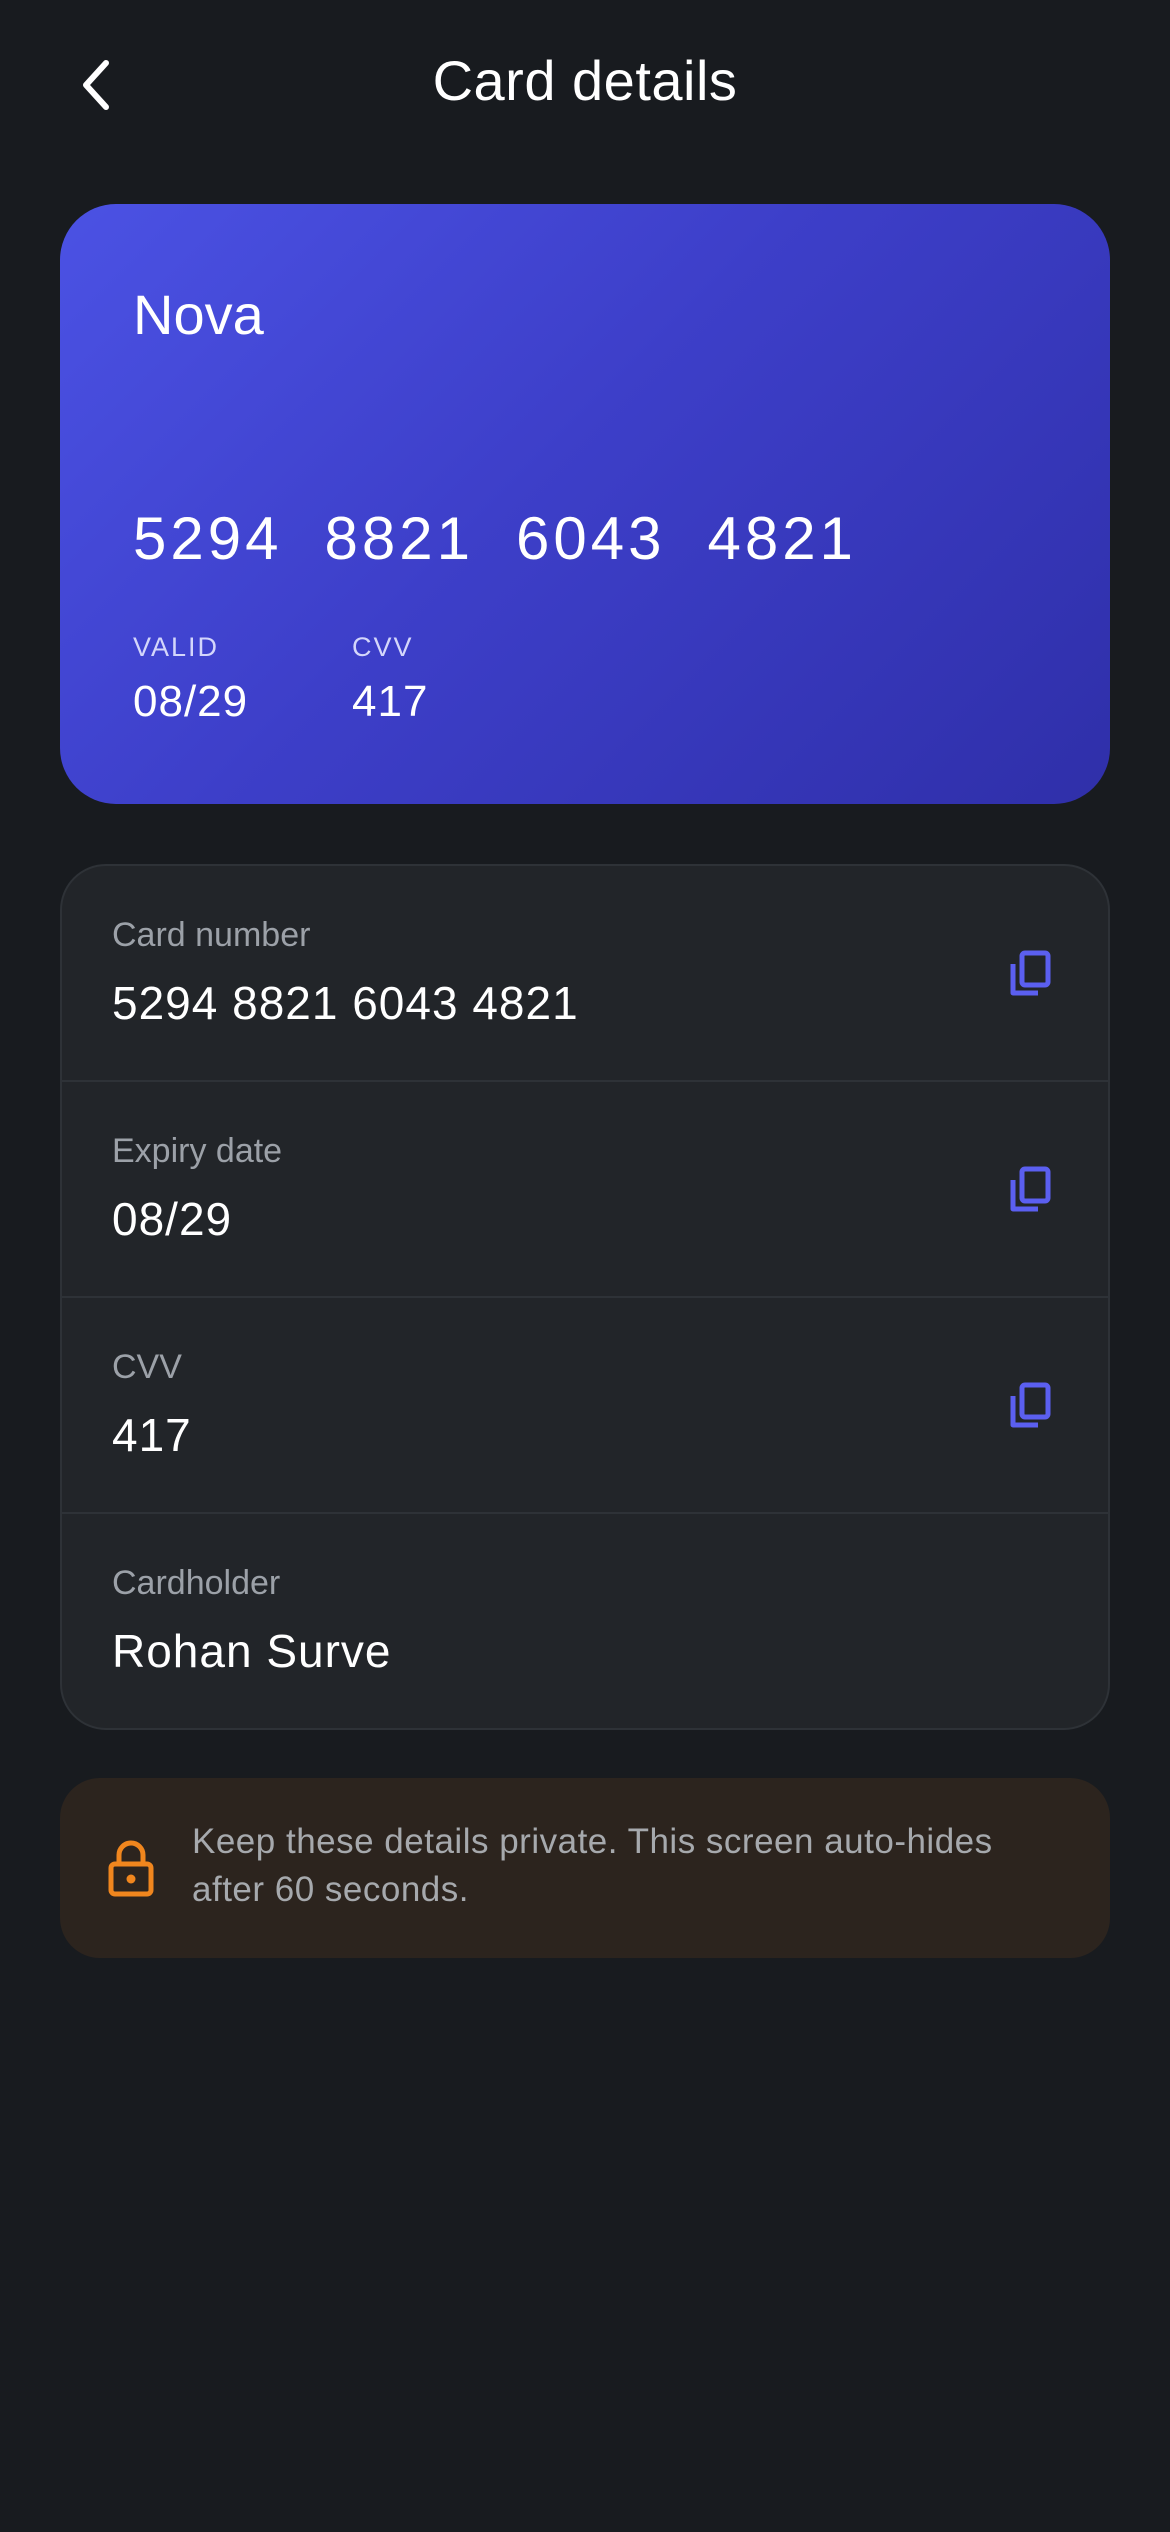  Describe the element at coordinates (176, 647) in the screenshot. I see `card-valid-label: VALID` at that location.